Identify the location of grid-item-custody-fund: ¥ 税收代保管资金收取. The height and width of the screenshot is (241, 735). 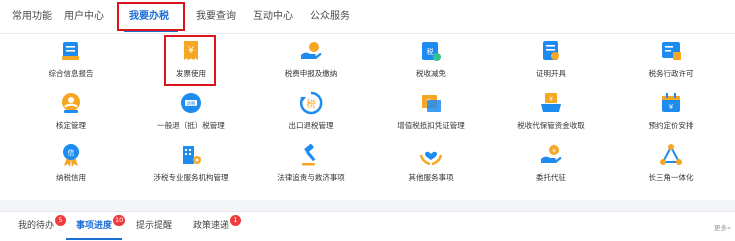
(551, 111).